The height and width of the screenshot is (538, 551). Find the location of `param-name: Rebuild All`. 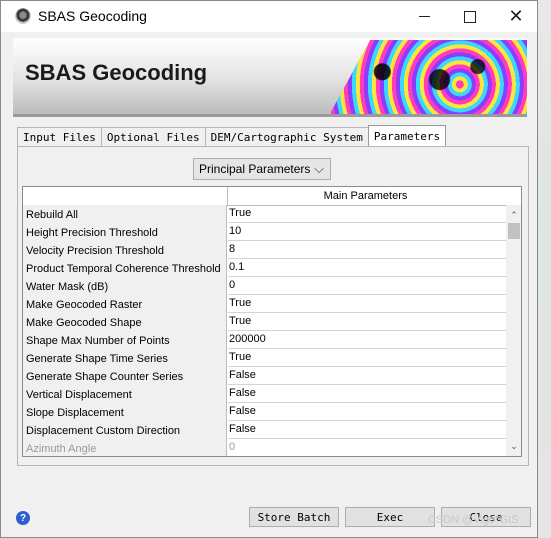

param-name: Rebuild All is located at coordinates (125, 214).